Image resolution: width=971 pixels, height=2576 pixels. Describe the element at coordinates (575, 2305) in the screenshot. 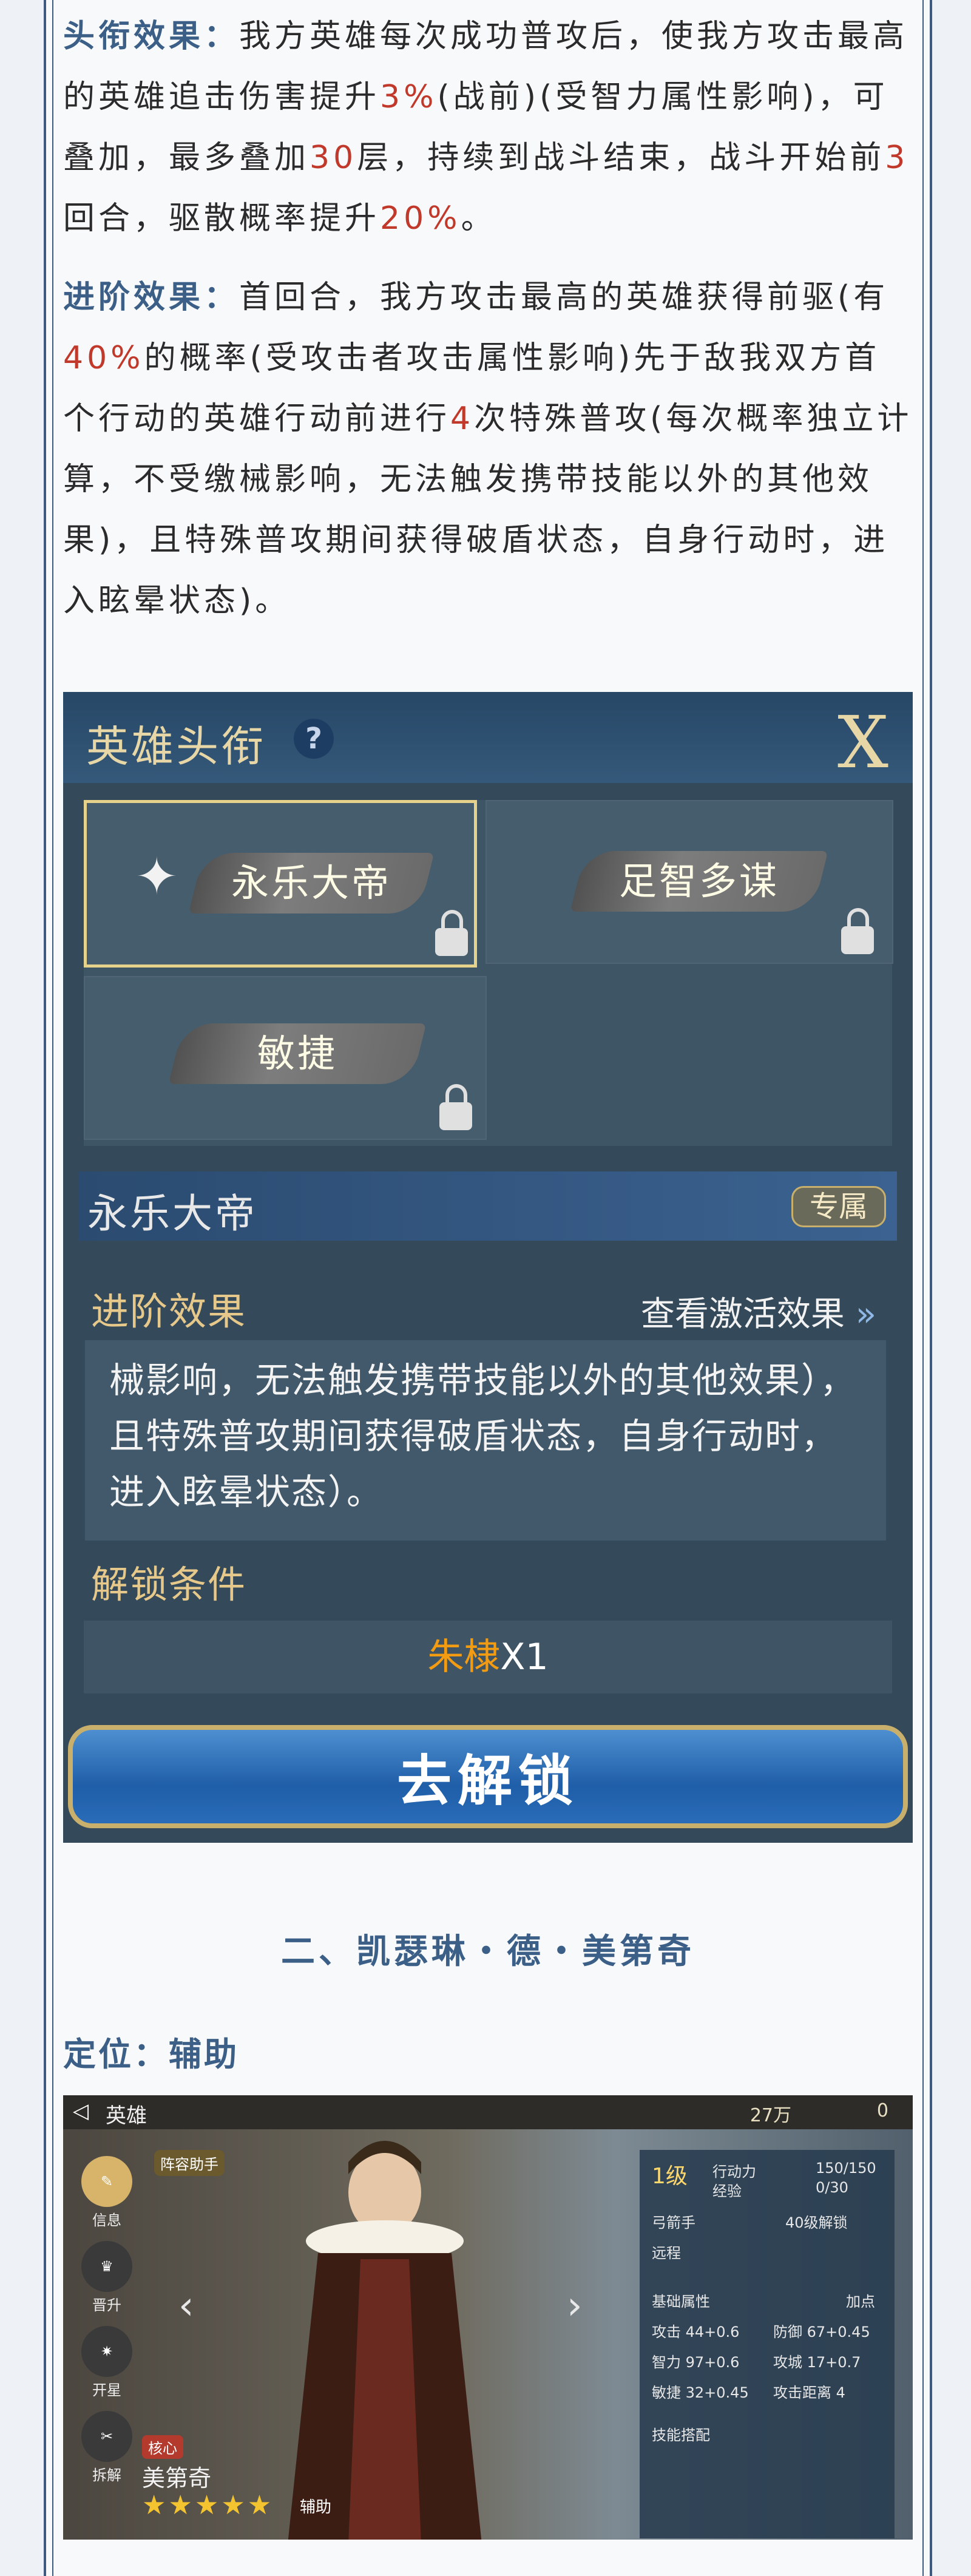

I see `next-hero-arrow: ›` at that location.